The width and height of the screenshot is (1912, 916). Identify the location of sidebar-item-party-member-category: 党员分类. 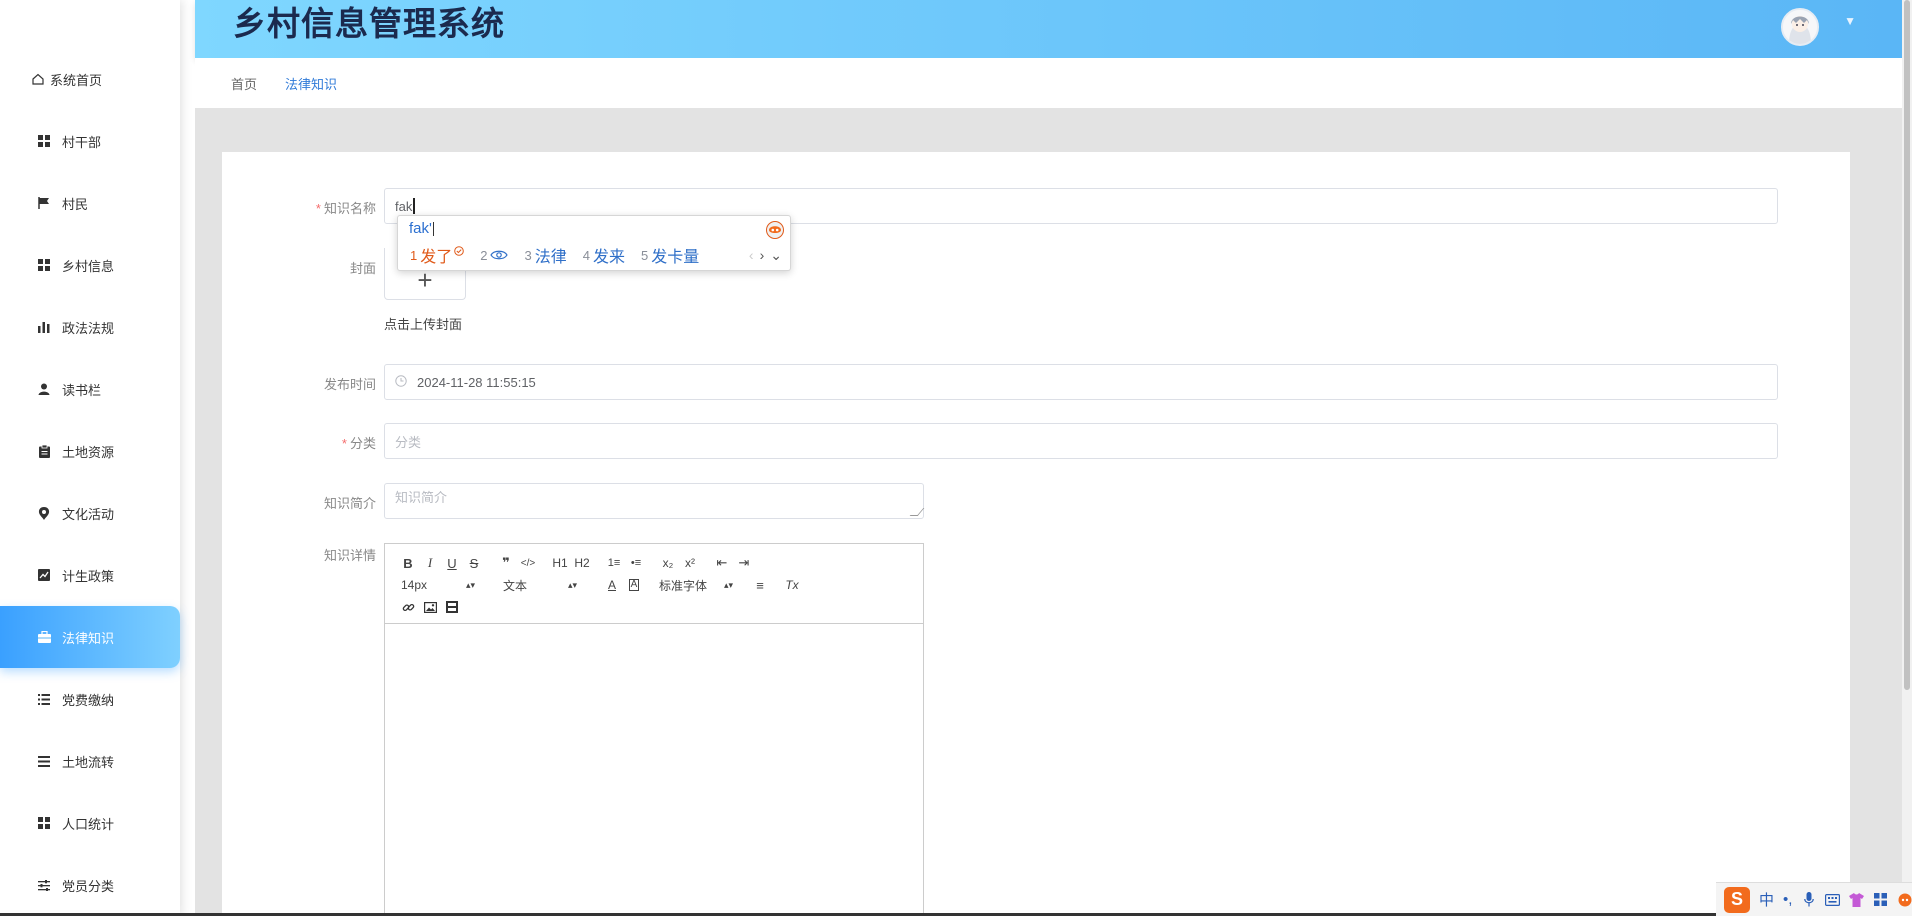
(90, 885).